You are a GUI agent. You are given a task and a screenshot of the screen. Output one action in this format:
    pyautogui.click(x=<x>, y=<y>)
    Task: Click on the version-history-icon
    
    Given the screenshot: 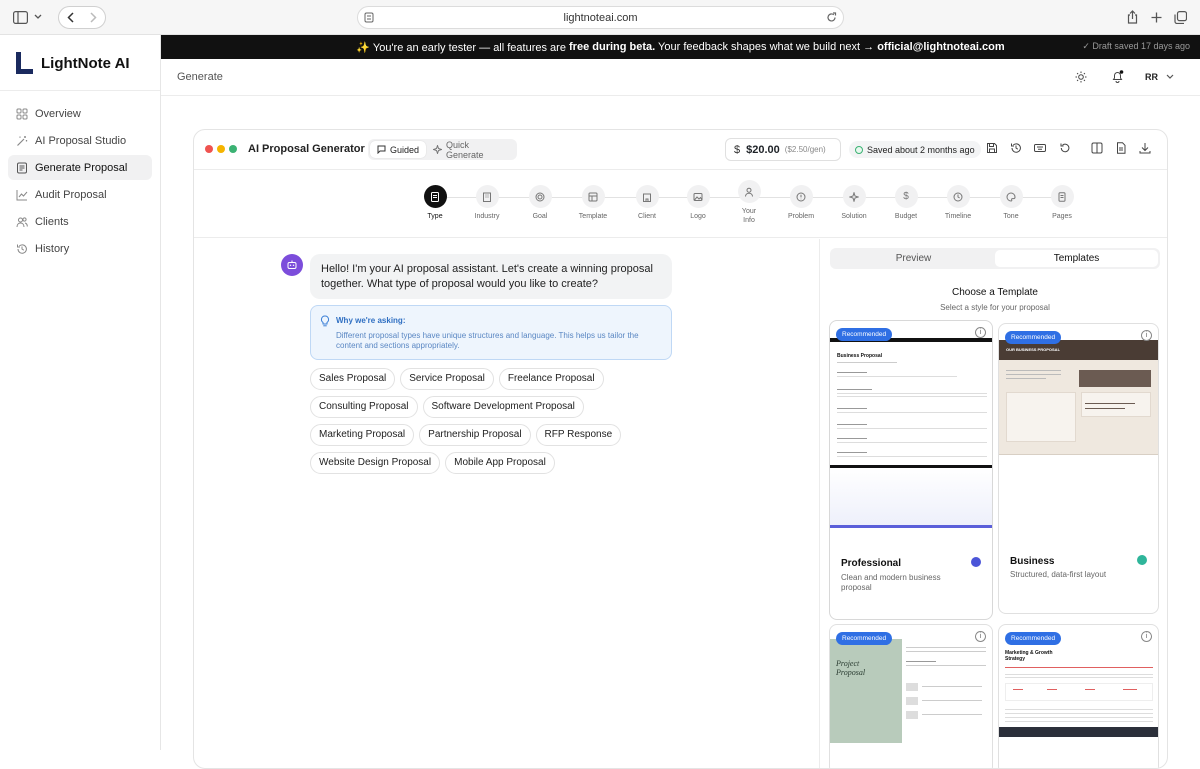 What is the action you would take?
    pyautogui.click(x=1017, y=149)
    